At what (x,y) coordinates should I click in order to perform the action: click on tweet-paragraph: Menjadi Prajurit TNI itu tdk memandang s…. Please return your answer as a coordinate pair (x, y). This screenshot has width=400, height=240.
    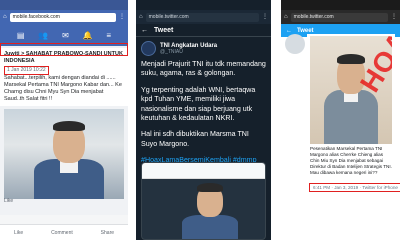
    Looking at the image, I should click on (203, 69).